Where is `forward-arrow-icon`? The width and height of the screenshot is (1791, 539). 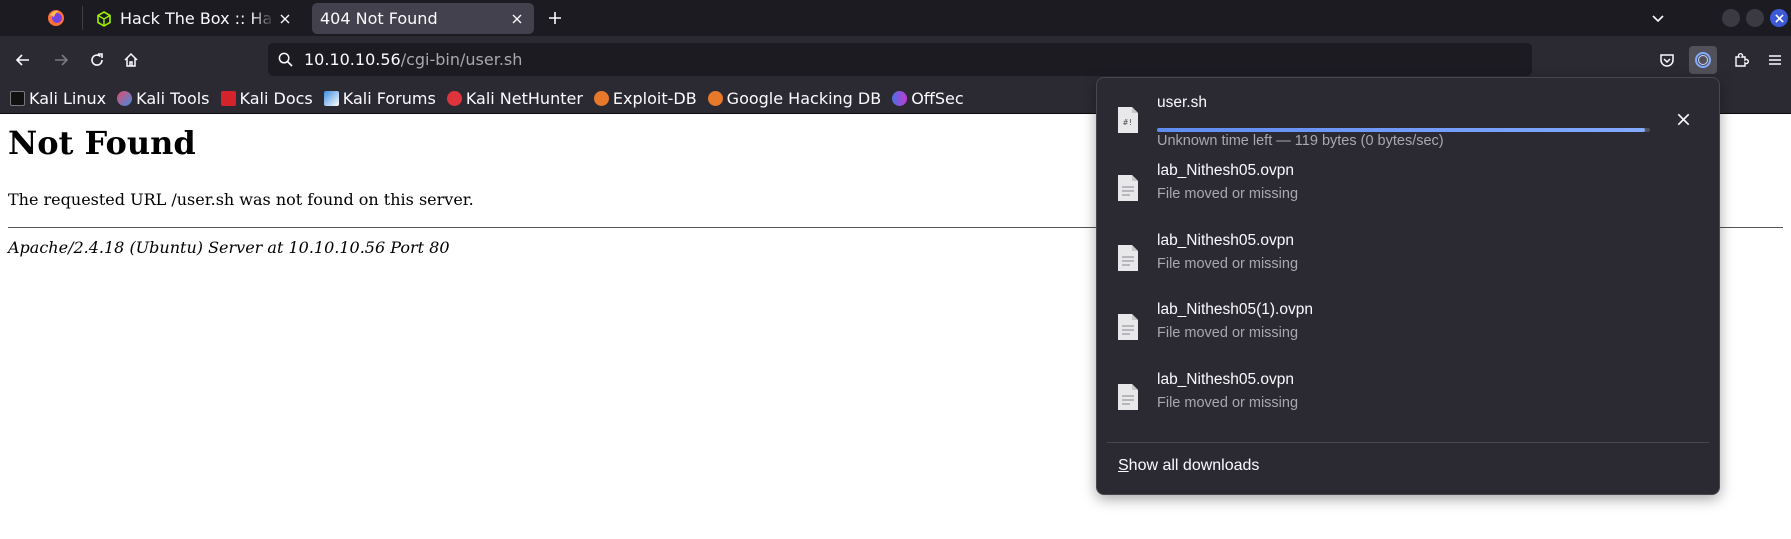
forward-arrow-icon is located at coordinates (62, 60).